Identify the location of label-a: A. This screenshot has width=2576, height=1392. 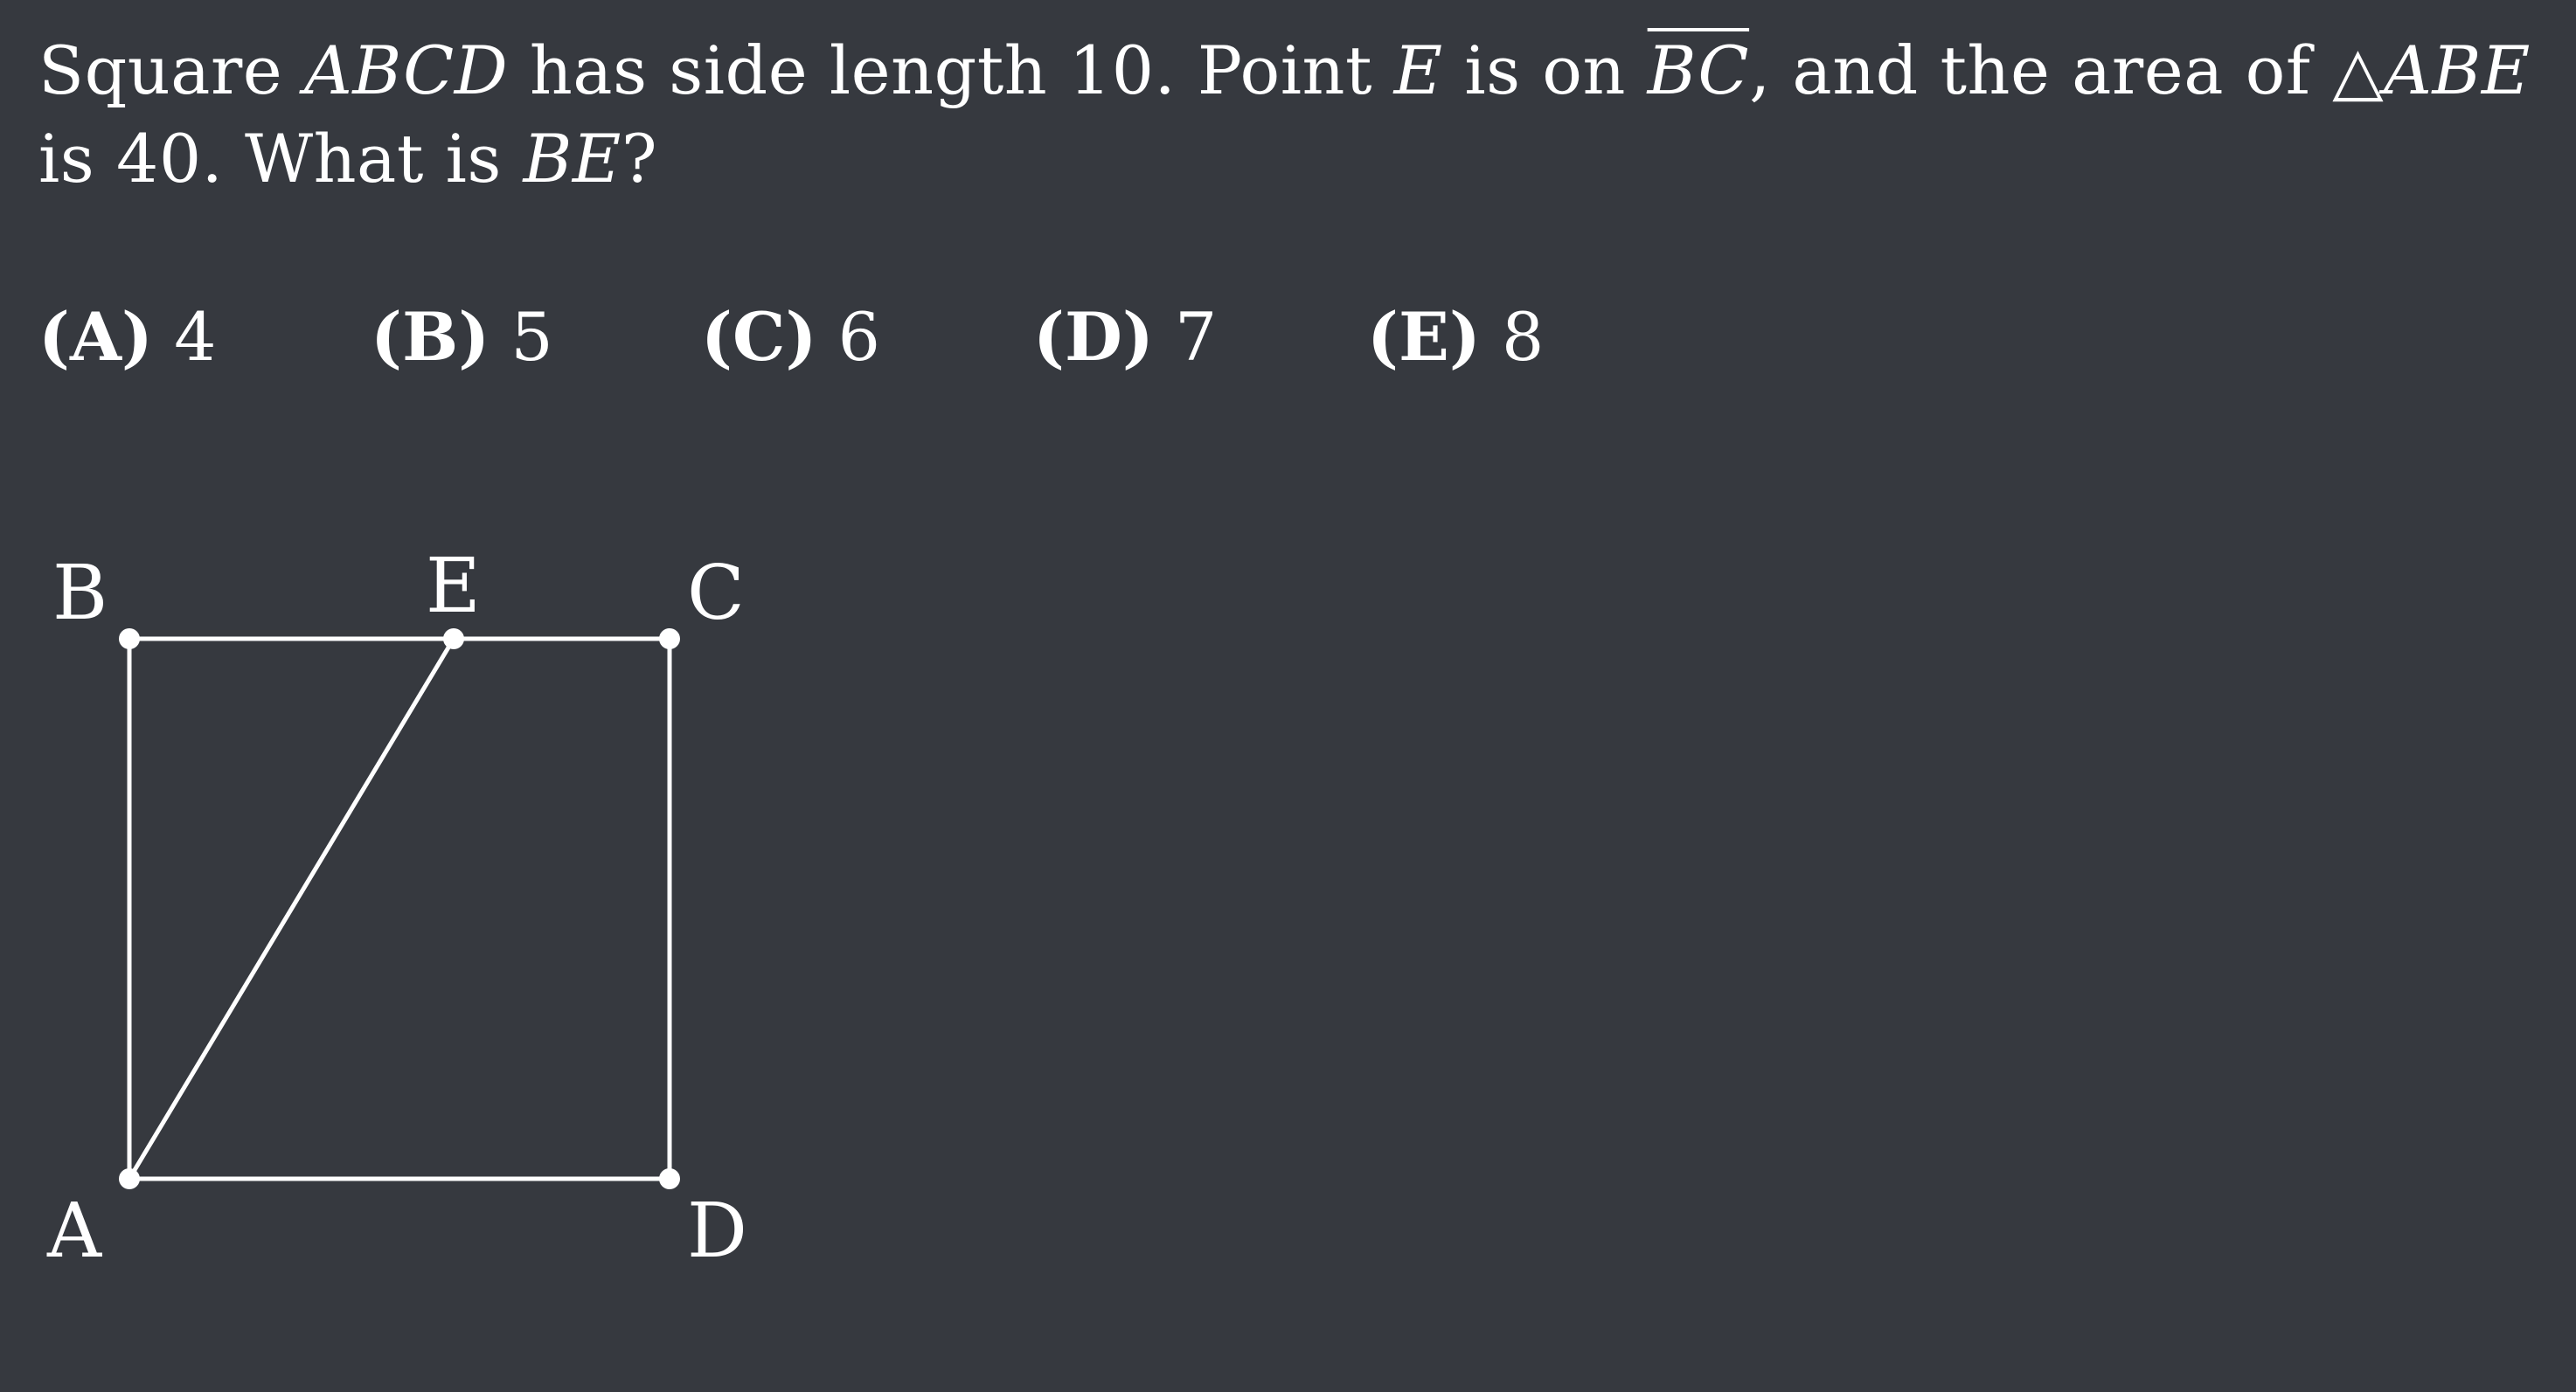
(74, 1231).